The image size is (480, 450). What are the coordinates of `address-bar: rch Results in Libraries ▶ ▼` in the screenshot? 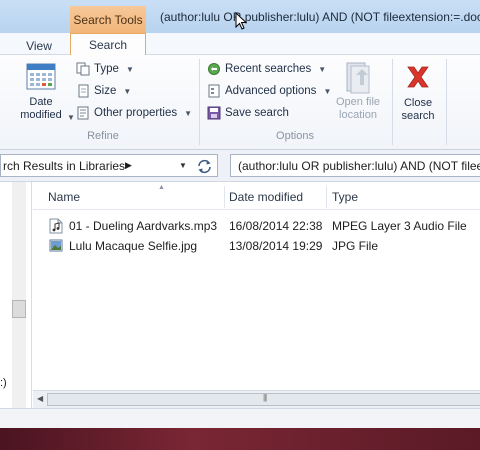 It's located at (109, 165).